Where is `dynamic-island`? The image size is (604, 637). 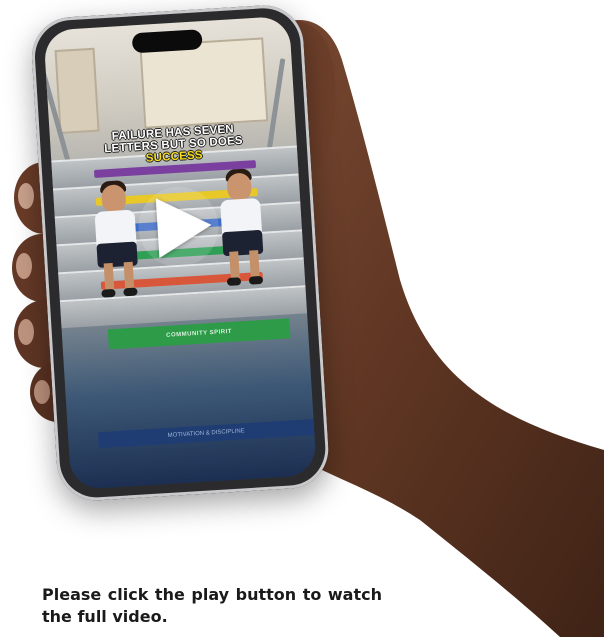
dynamic-island is located at coordinates (167, 41).